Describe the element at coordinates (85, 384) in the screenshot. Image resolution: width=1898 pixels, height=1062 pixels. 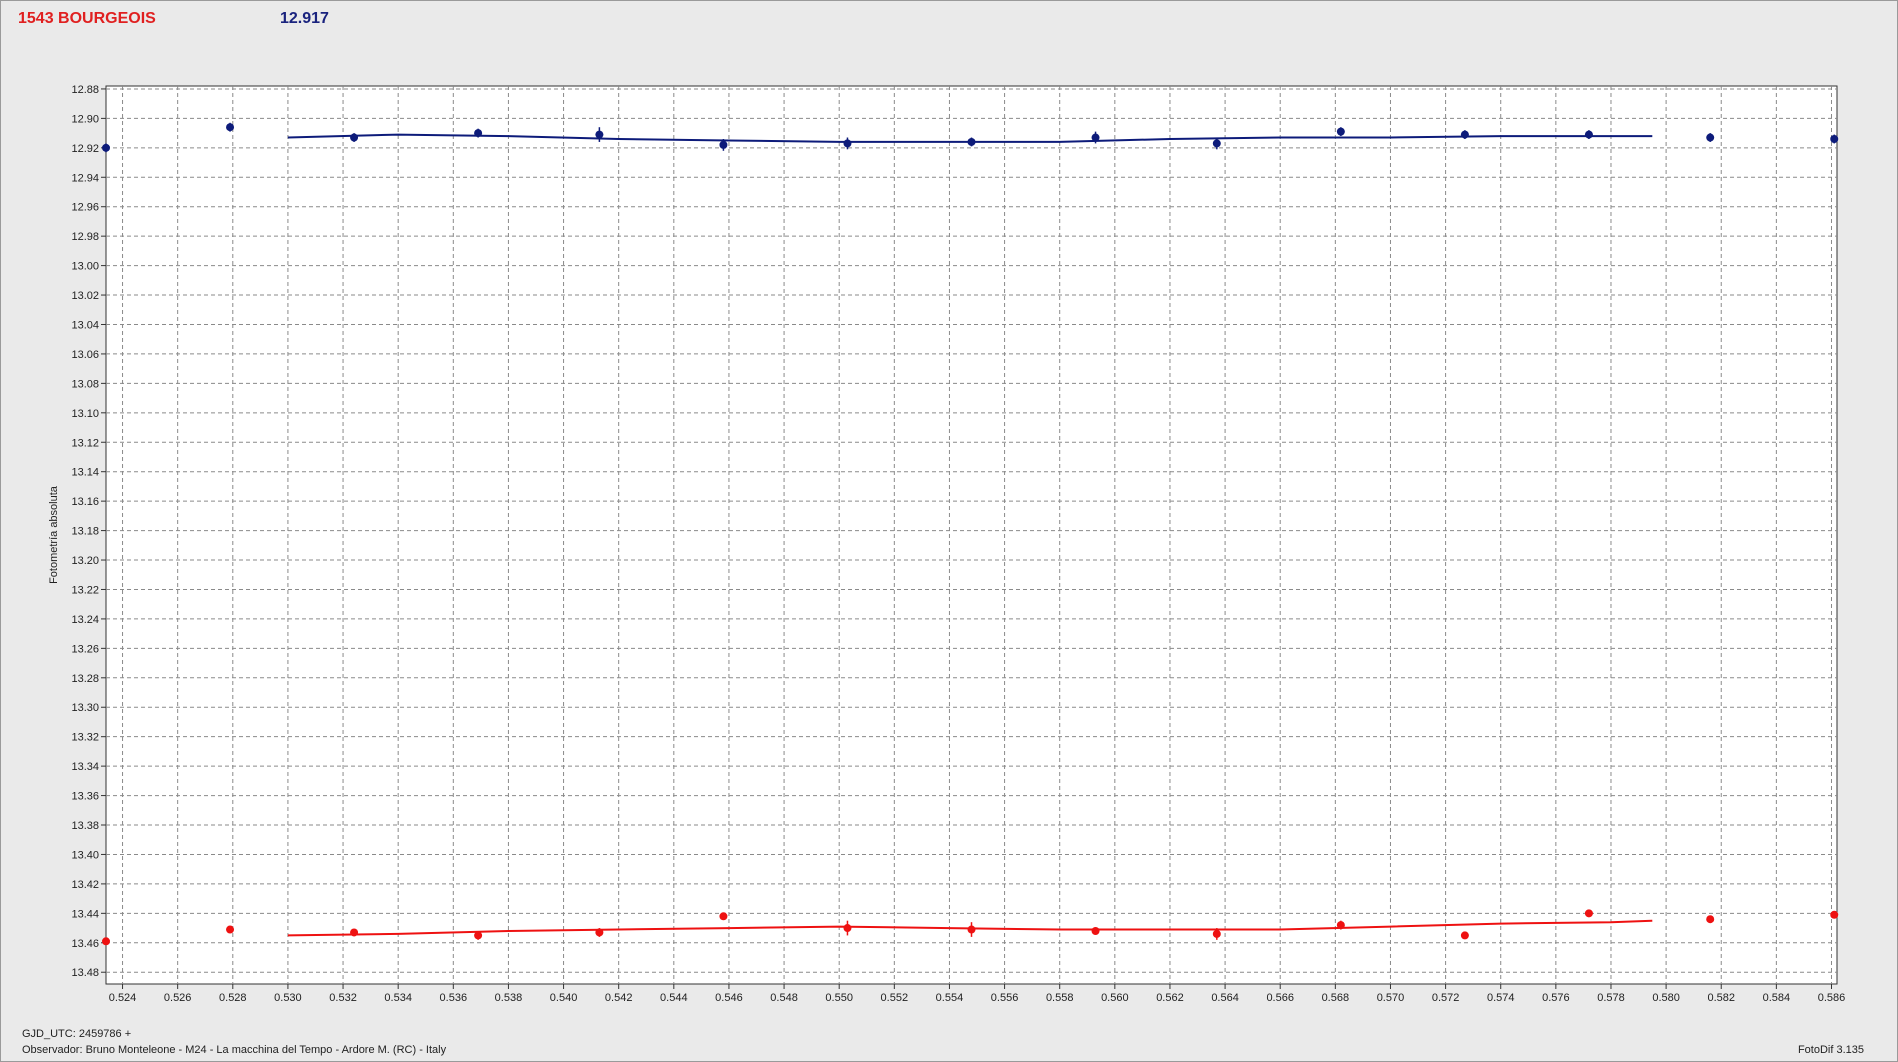
I see `y-tick-label: 13.08` at that location.